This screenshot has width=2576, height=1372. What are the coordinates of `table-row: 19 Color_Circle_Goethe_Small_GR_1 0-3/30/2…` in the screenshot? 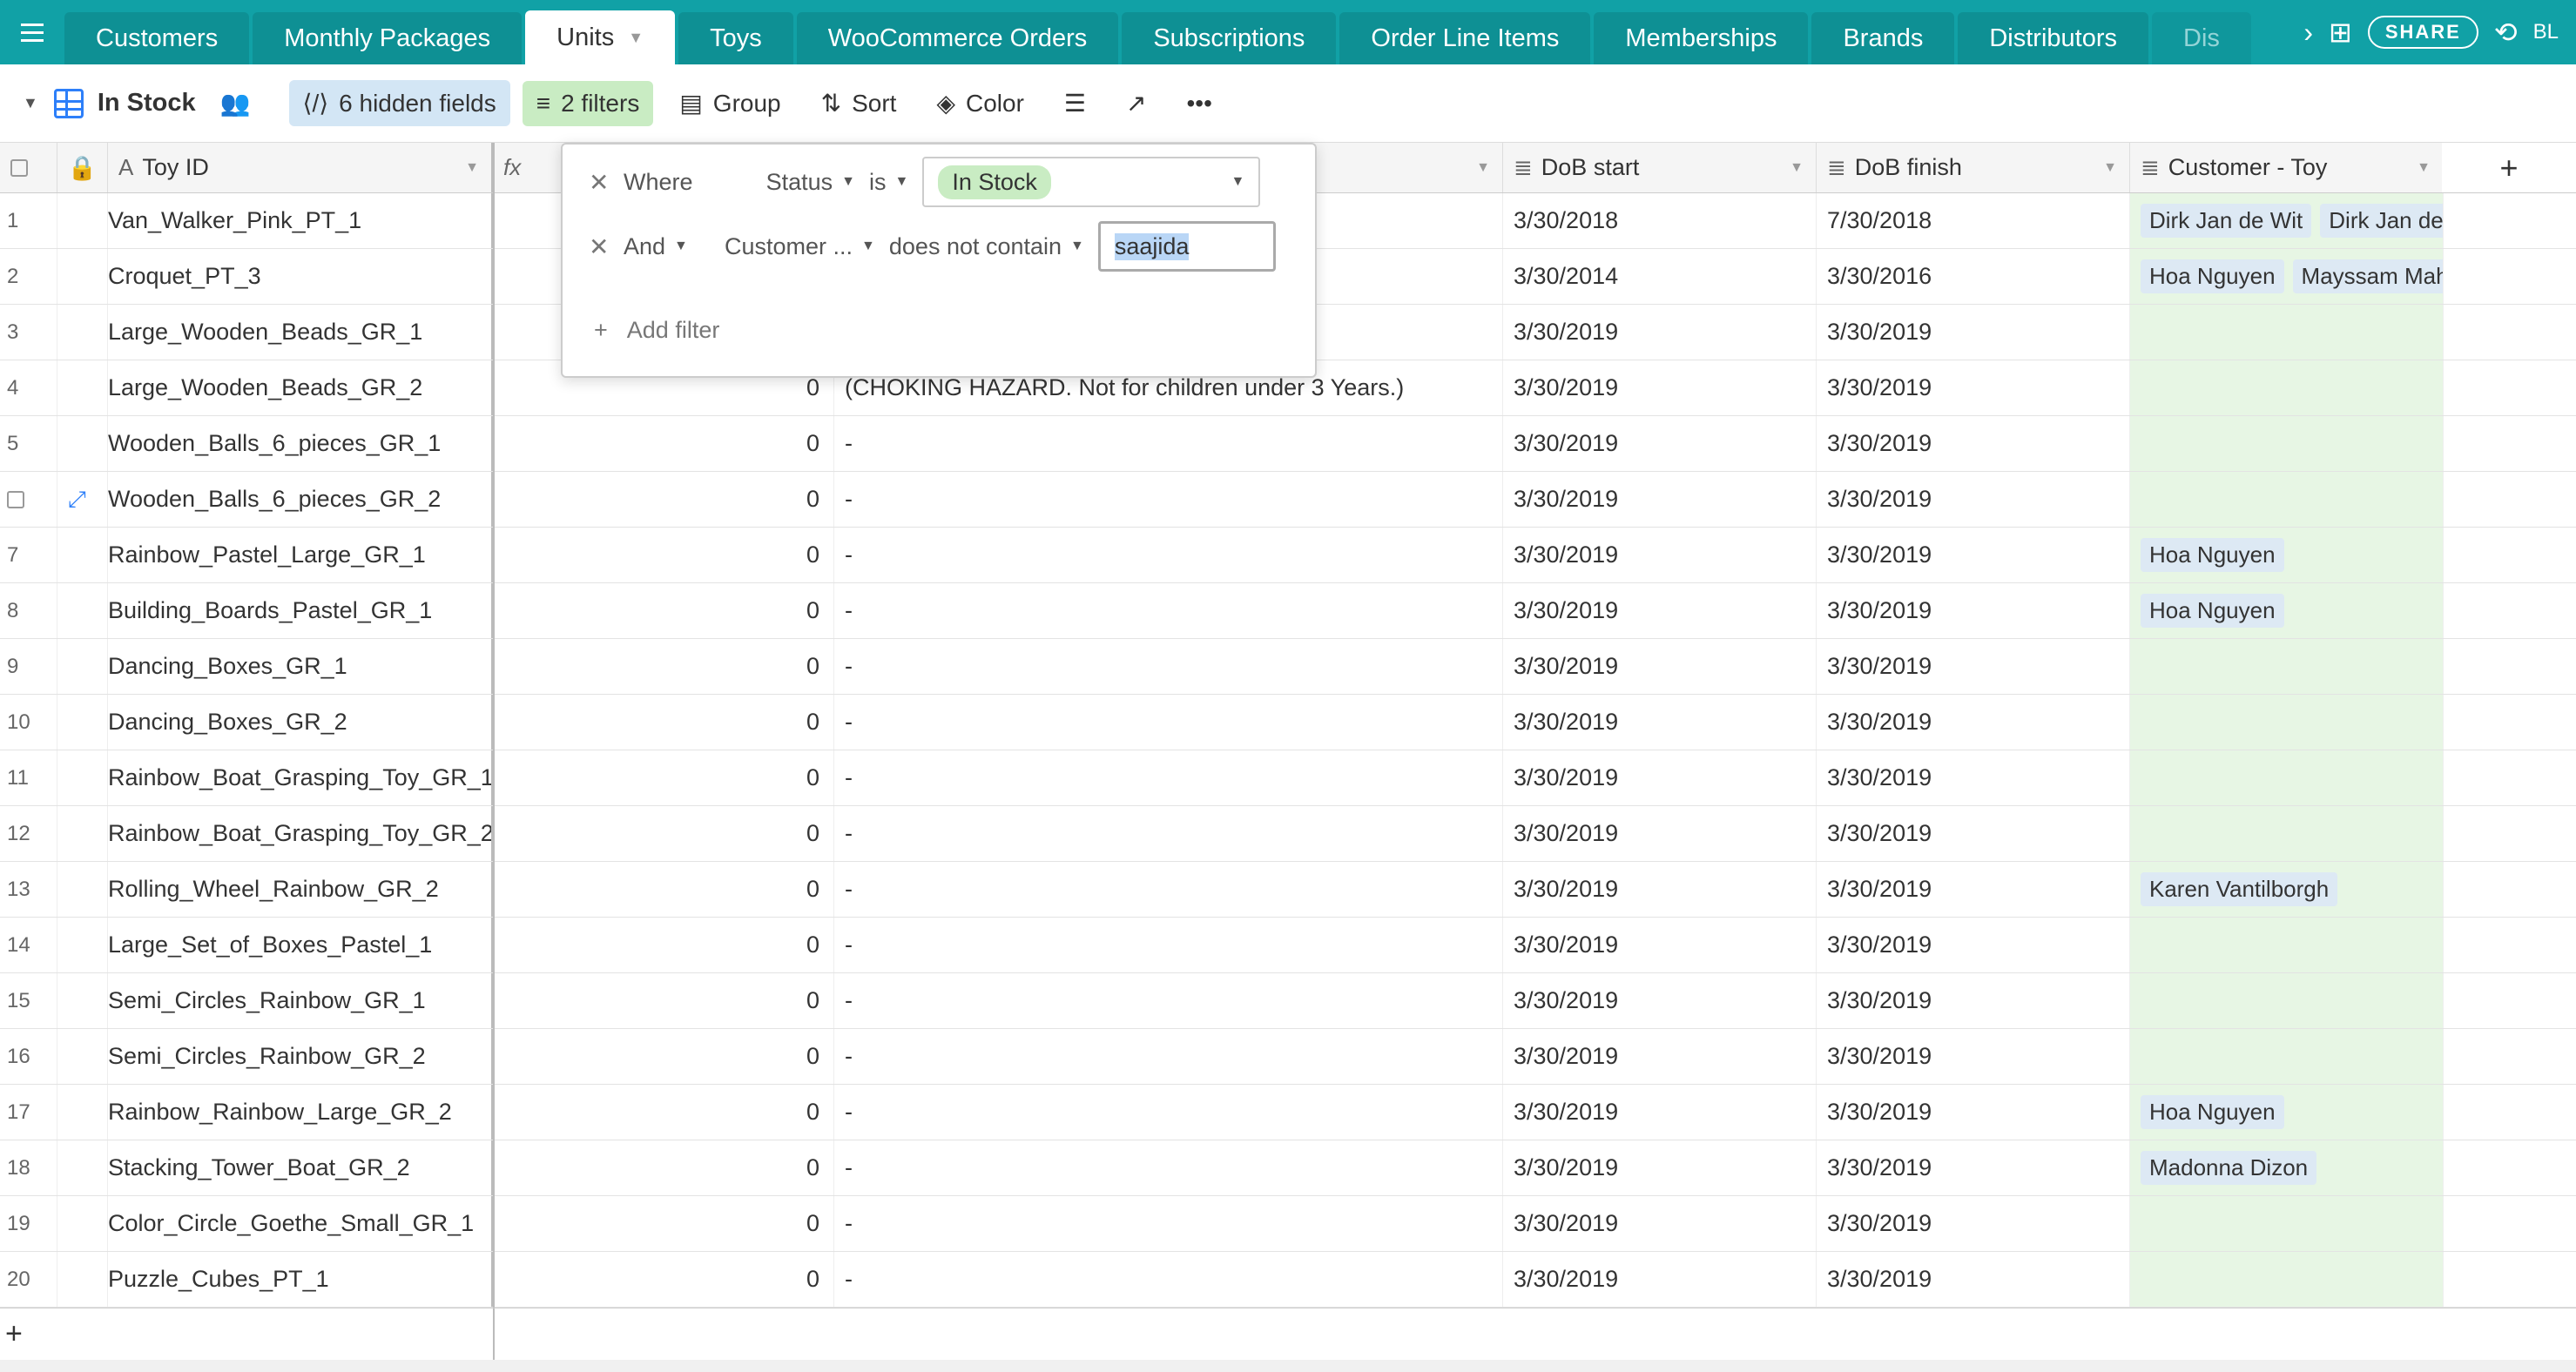 It's located at (1288, 1224).